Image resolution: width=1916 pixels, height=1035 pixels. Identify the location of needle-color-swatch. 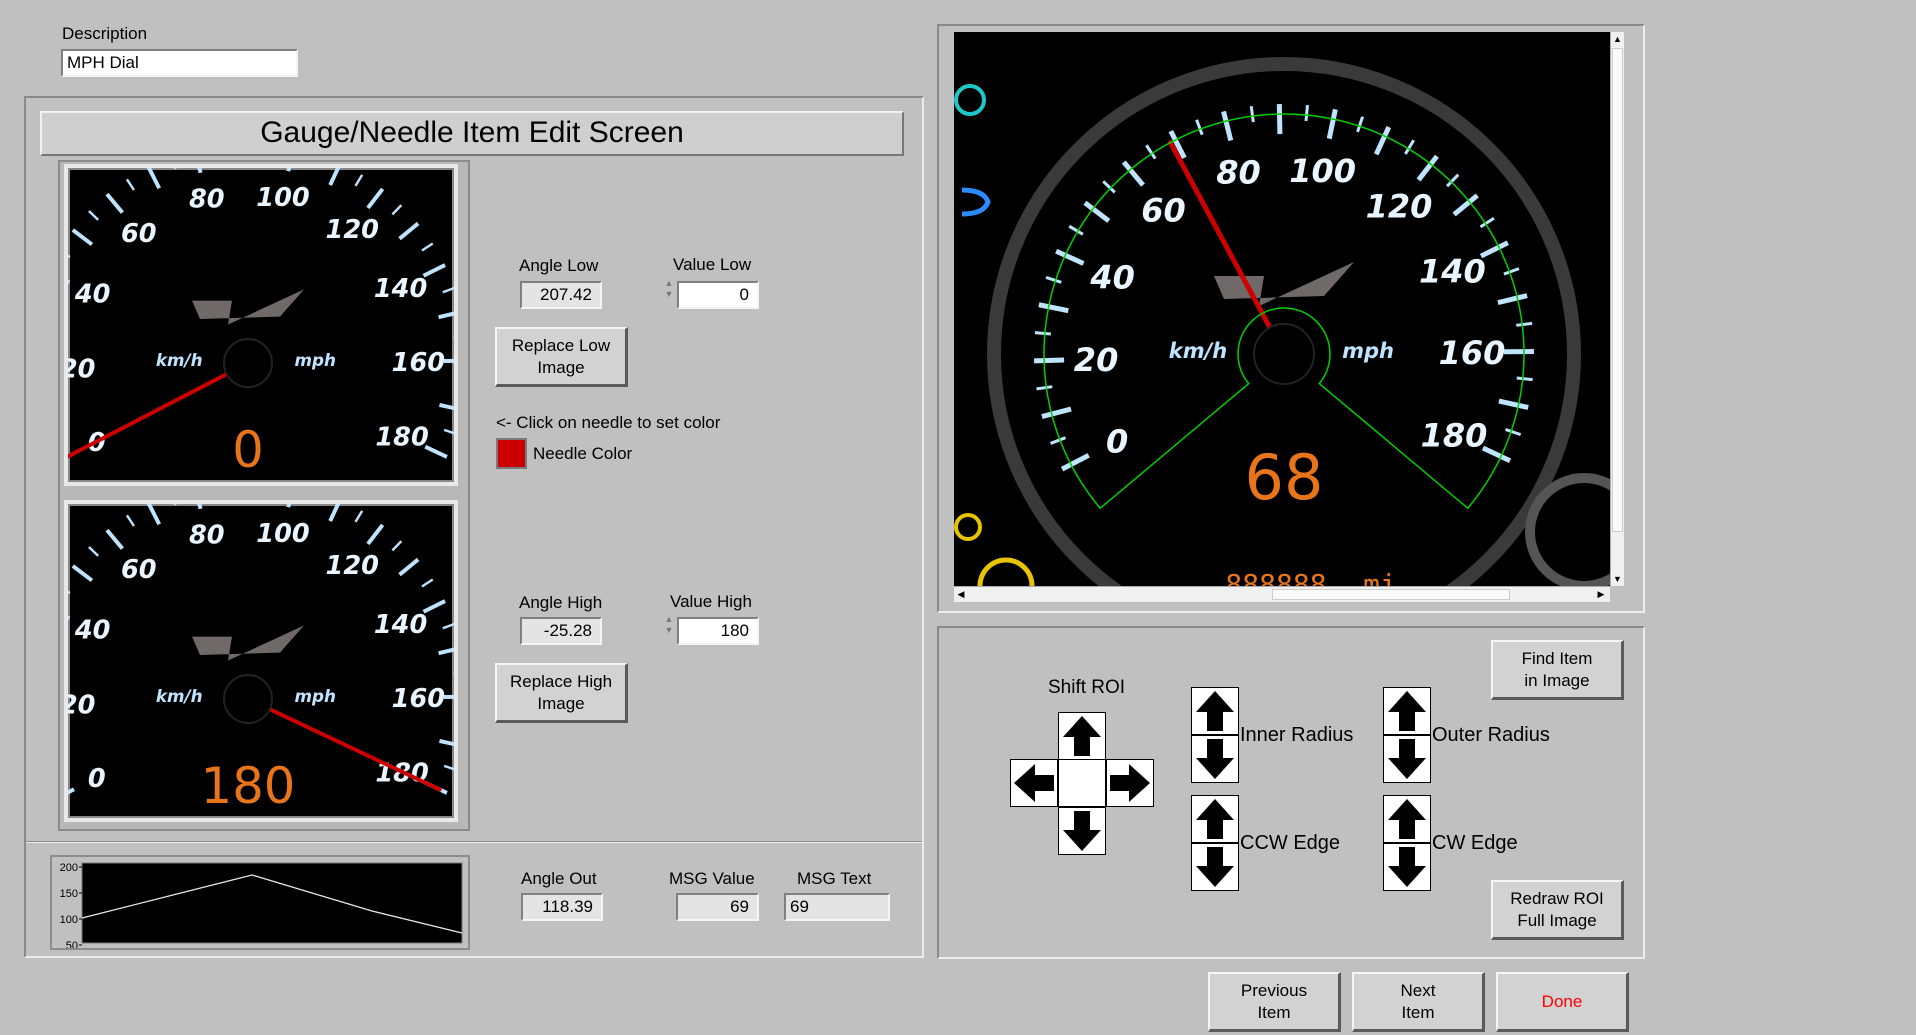
(511, 453).